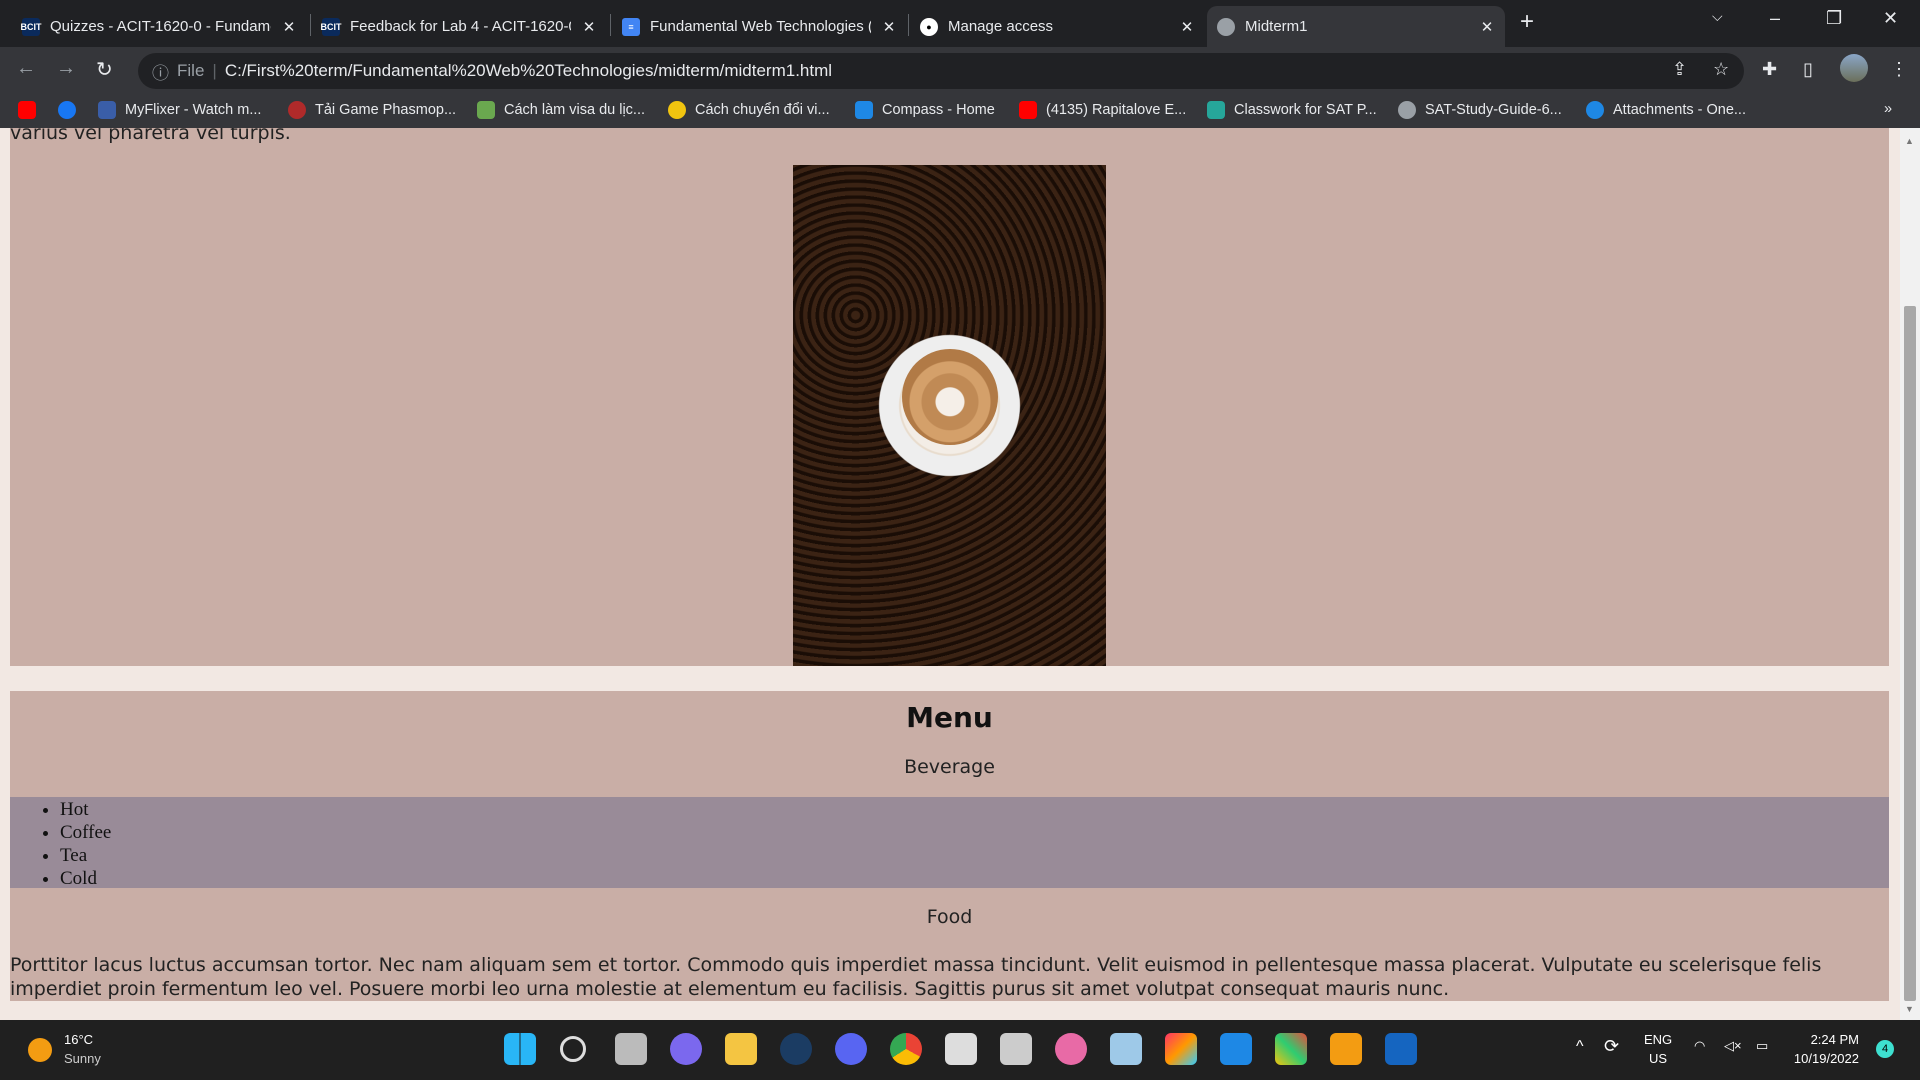  What do you see at coordinates (520, 1049) in the screenshot?
I see `start-icon` at bounding box center [520, 1049].